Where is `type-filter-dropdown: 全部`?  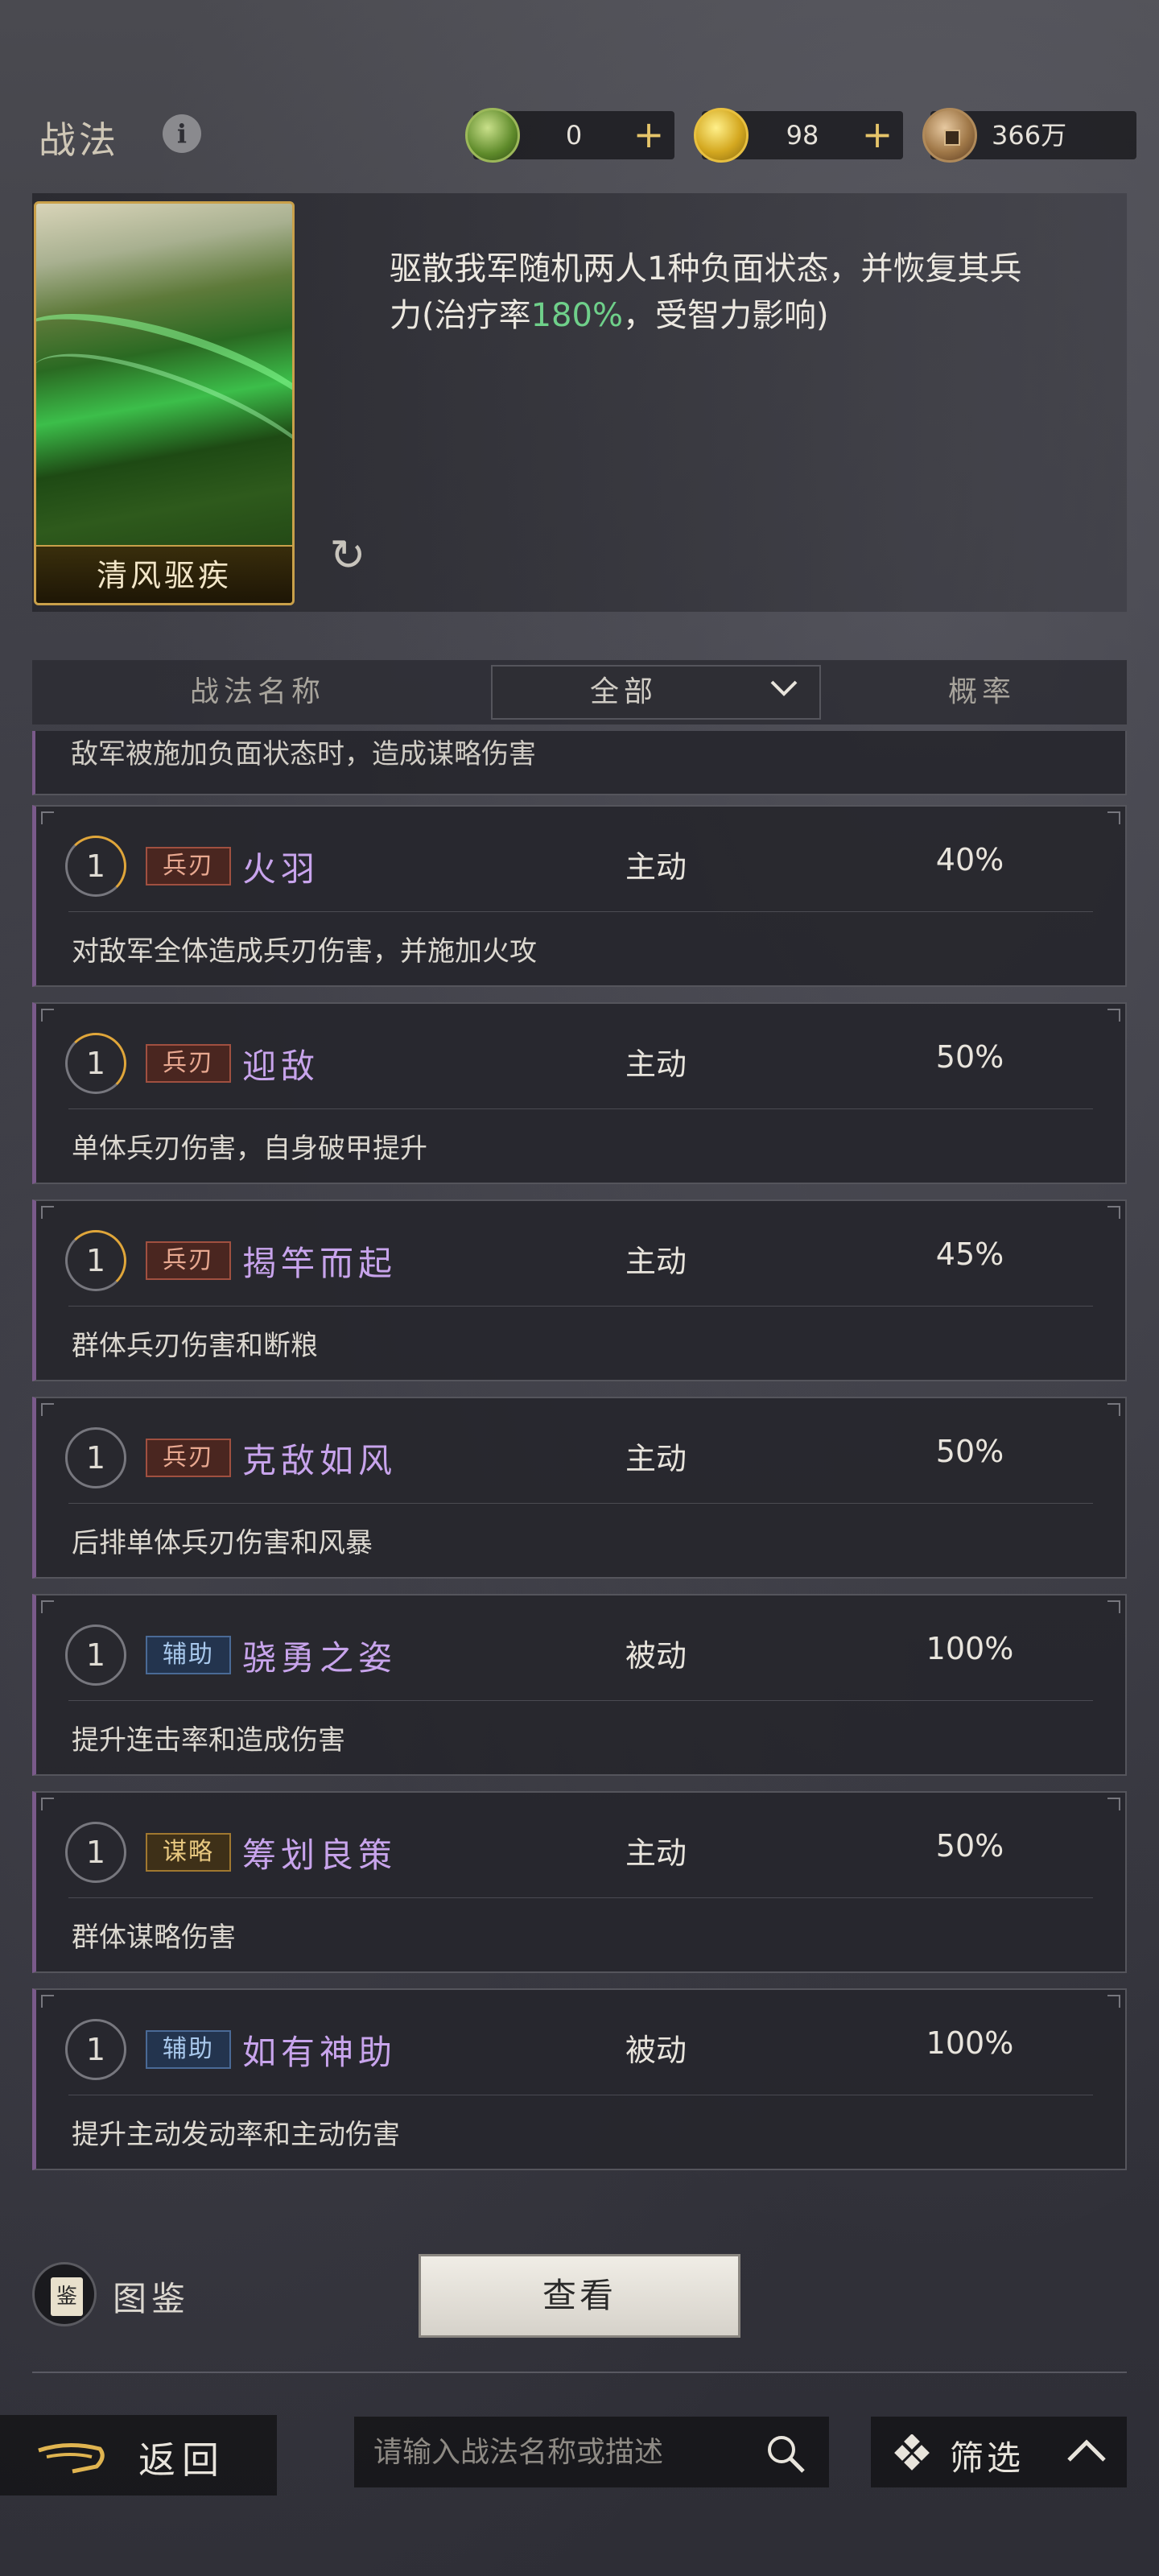 type-filter-dropdown: 全部 is located at coordinates (656, 692).